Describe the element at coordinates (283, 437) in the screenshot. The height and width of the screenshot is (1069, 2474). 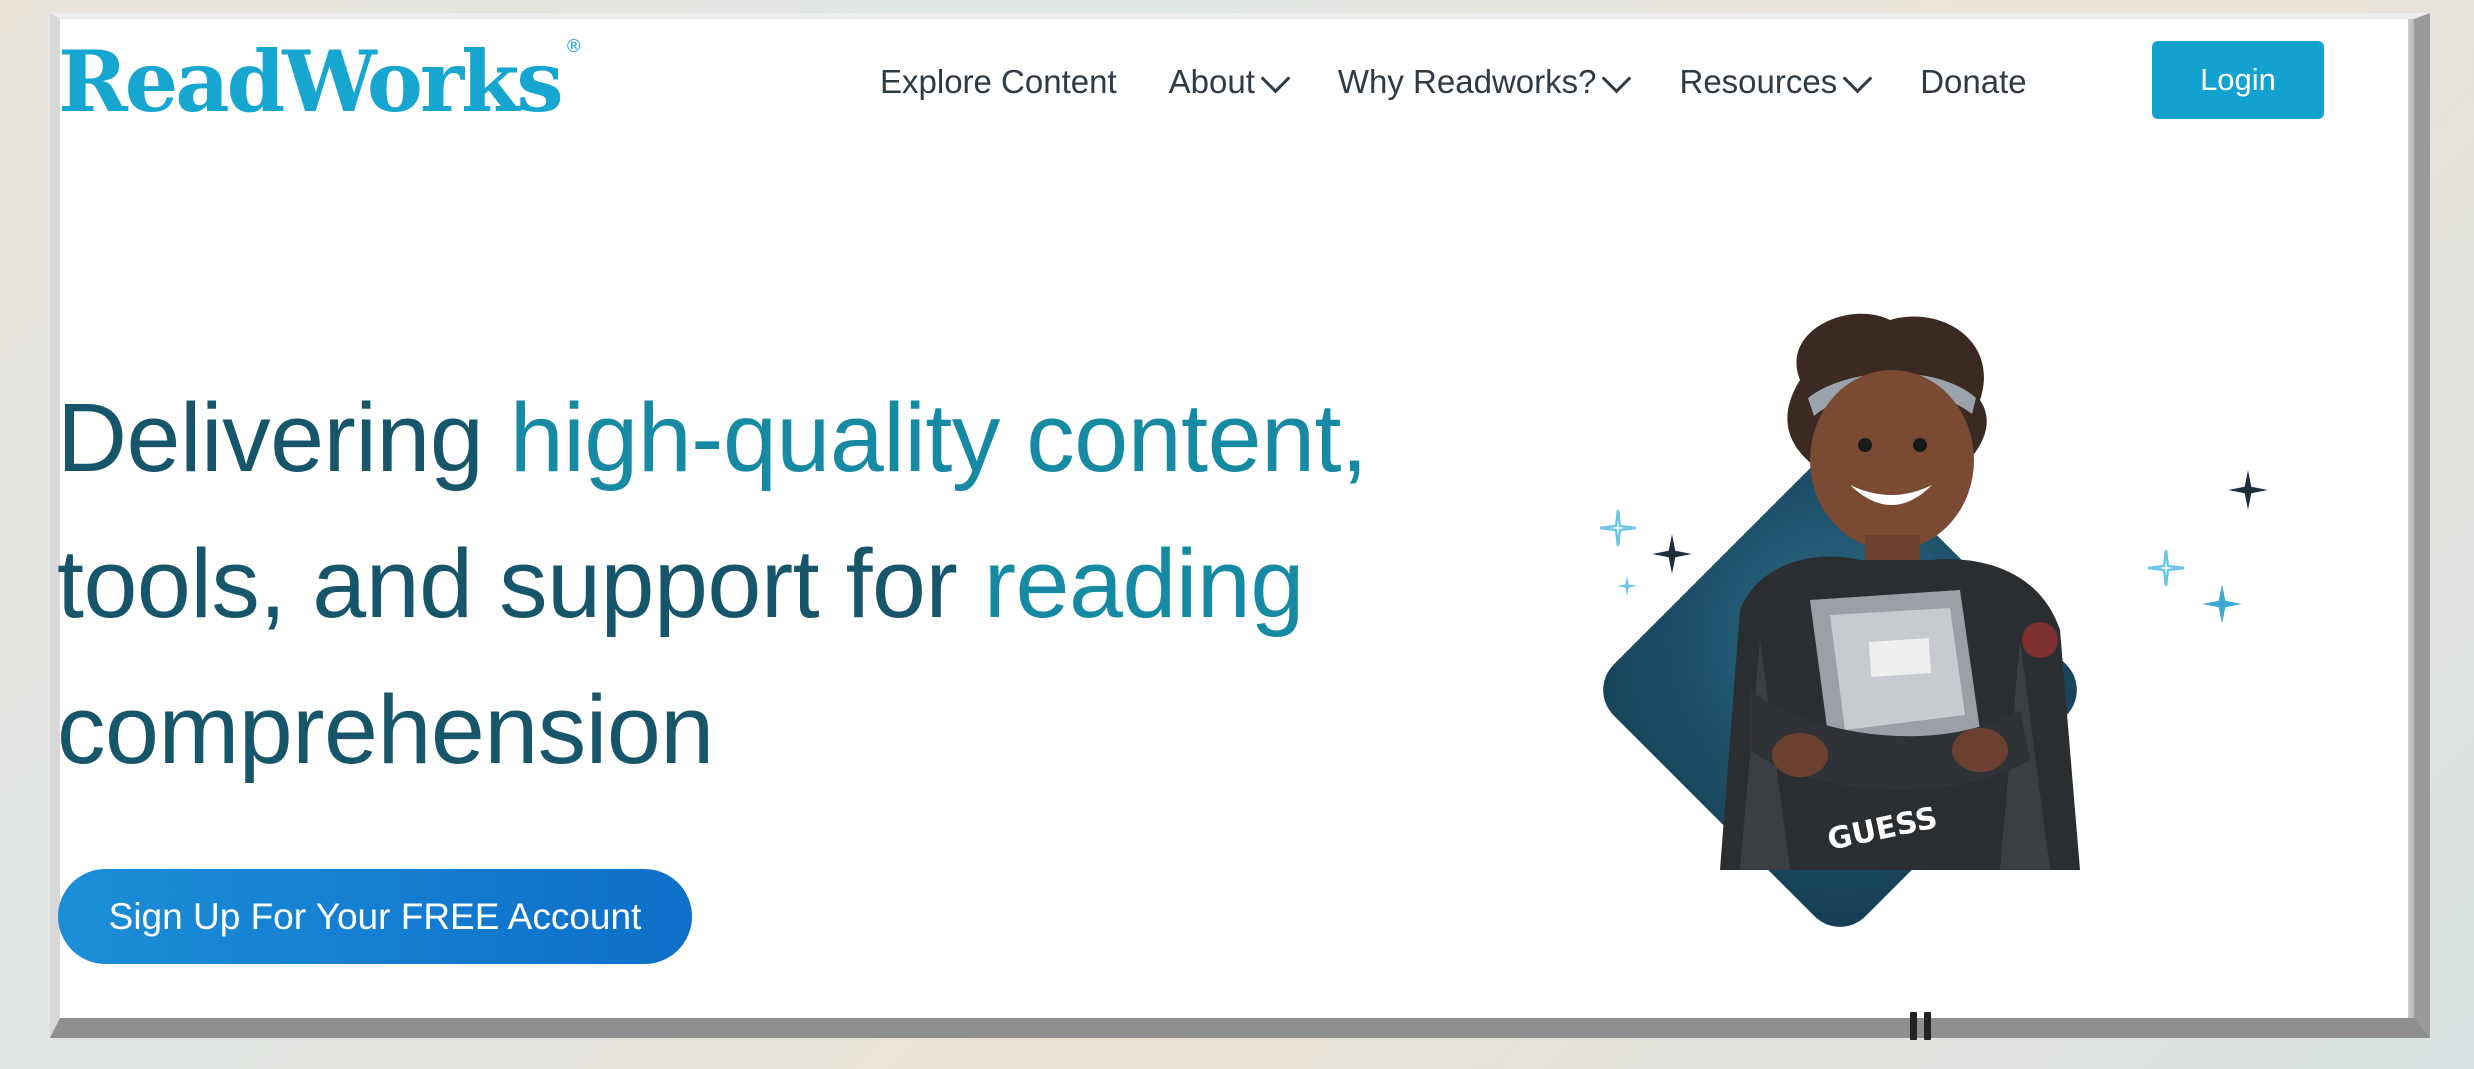
I see `headline-text: Delivering` at that location.